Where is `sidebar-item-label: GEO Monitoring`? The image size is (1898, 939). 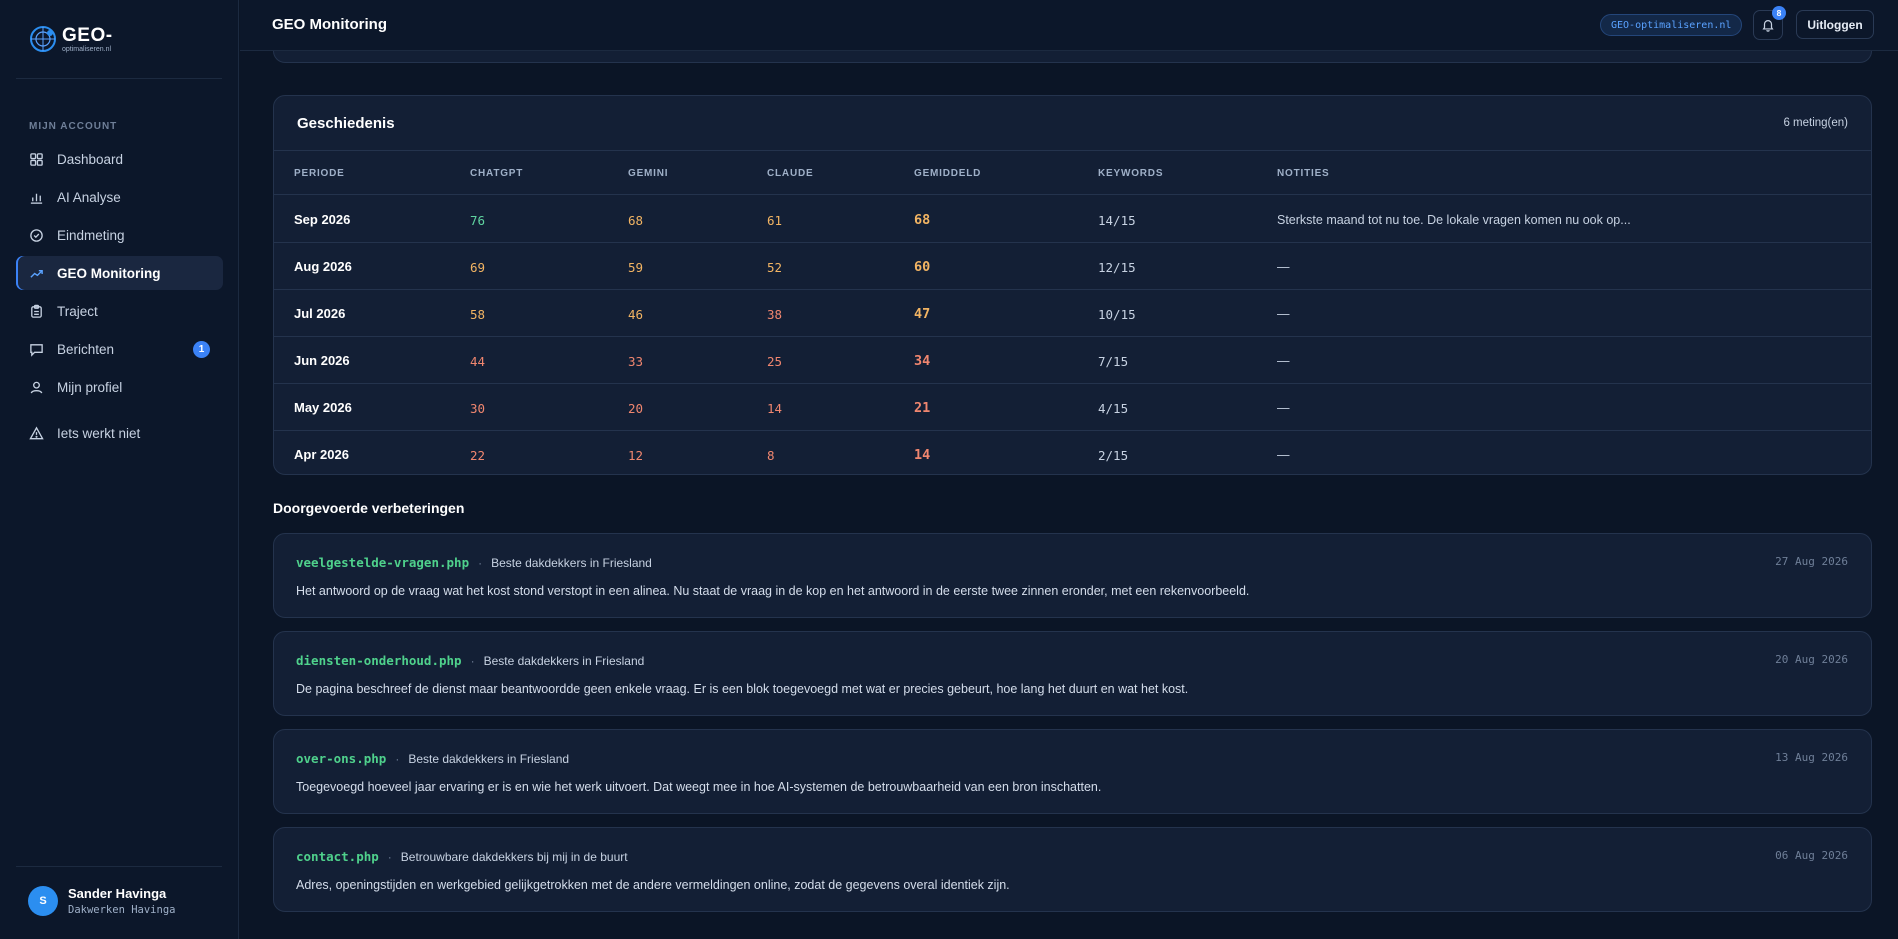
sidebar-item-label: GEO Monitoring is located at coordinates (109, 273).